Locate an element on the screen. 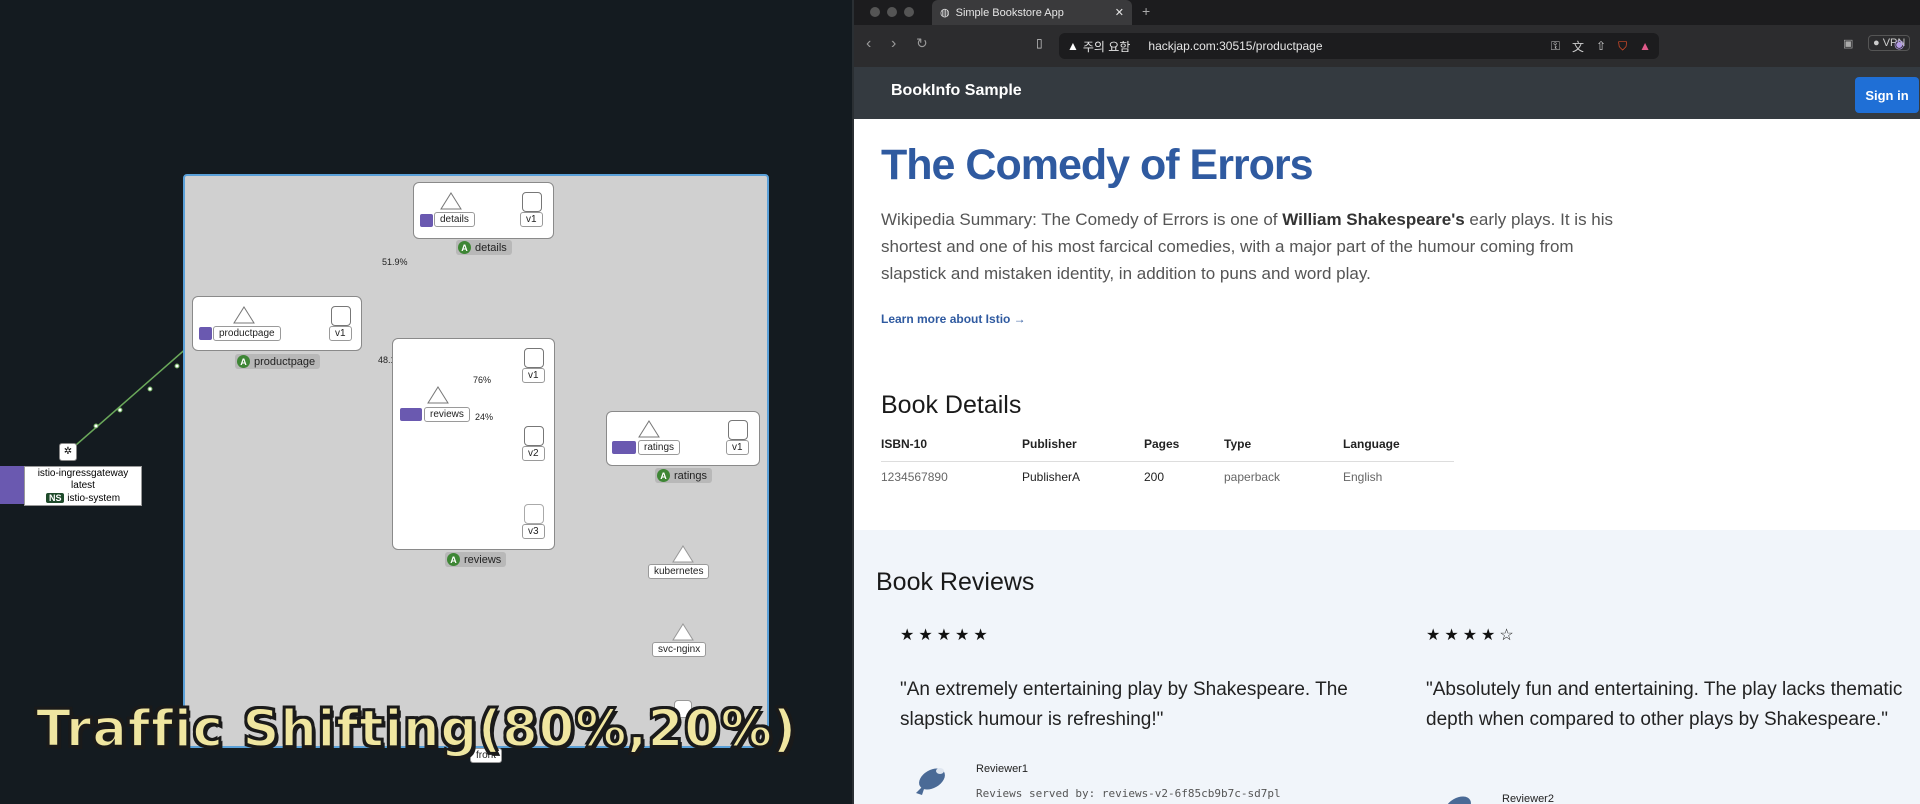 Image resolution: width=1920 pixels, height=804 pixels. productpage-v1-label: v1 is located at coordinates (340, 333).